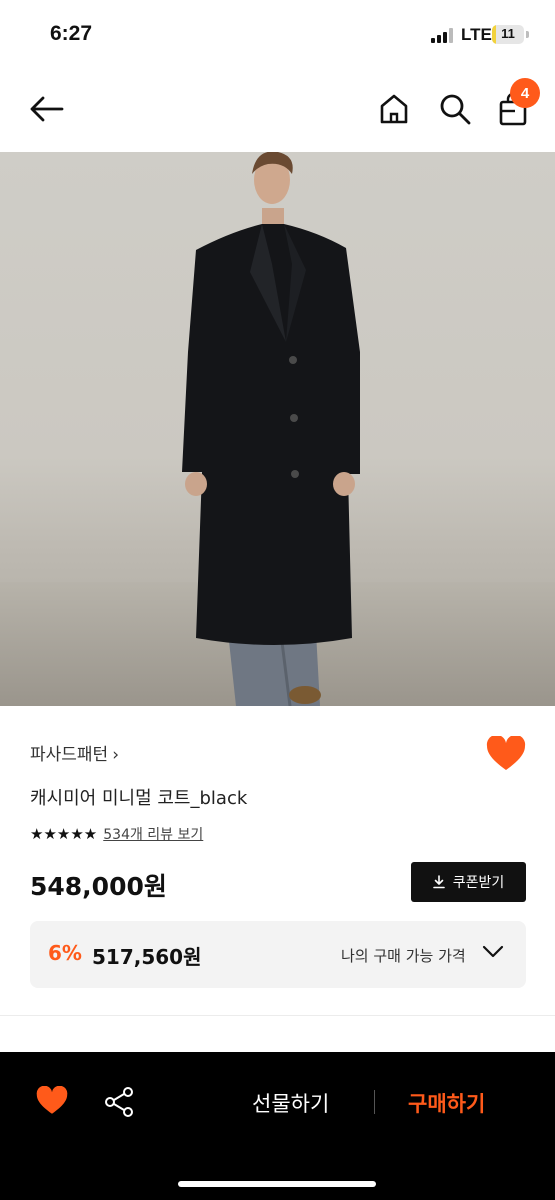  I want to click on bottom-action-bar, so click(277, 1126).